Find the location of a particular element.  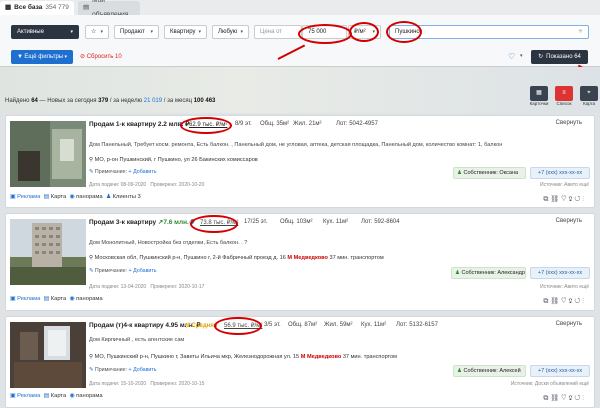

database-icon: ▦ is located at coordinates (8, 7).